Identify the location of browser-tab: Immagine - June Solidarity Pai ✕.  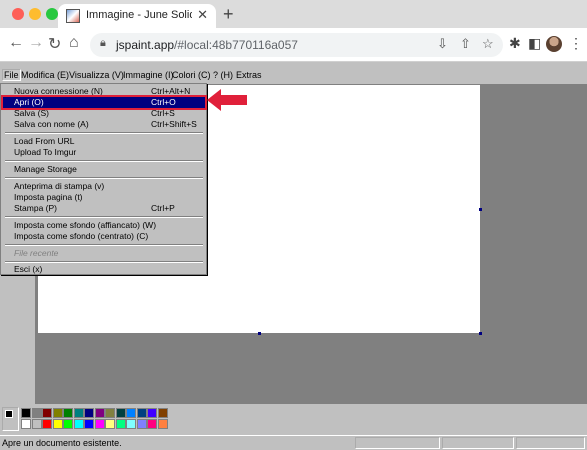
(137, 16).